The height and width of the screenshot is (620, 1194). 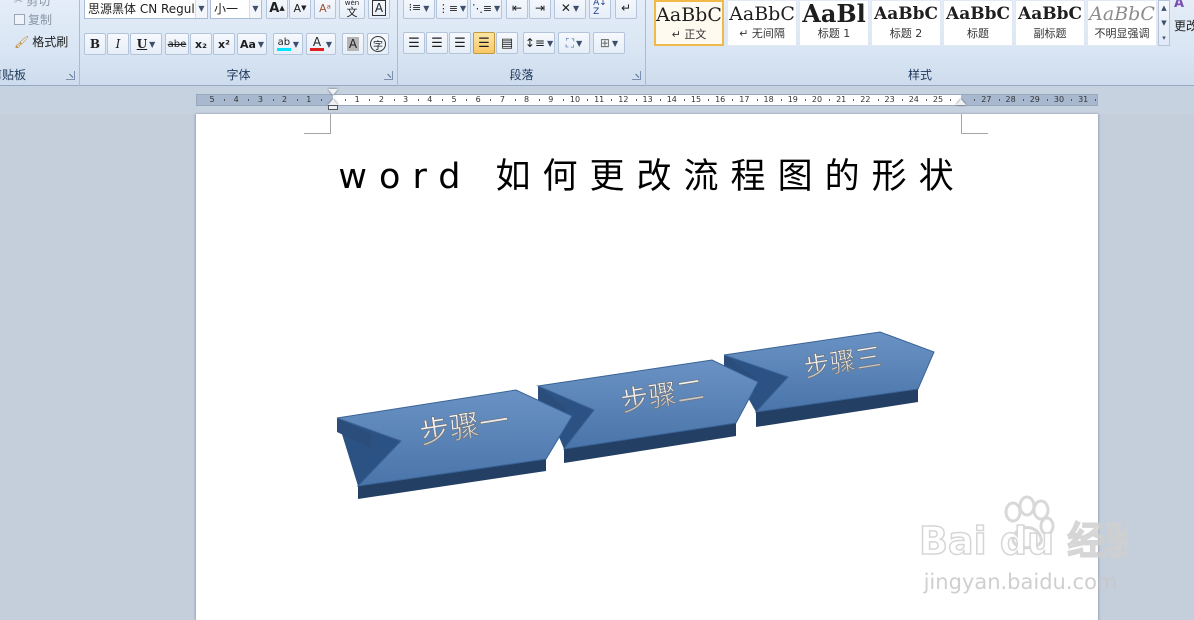 I want to click on phonetic-guide-button: wén 文, so click(x=352, y=9).